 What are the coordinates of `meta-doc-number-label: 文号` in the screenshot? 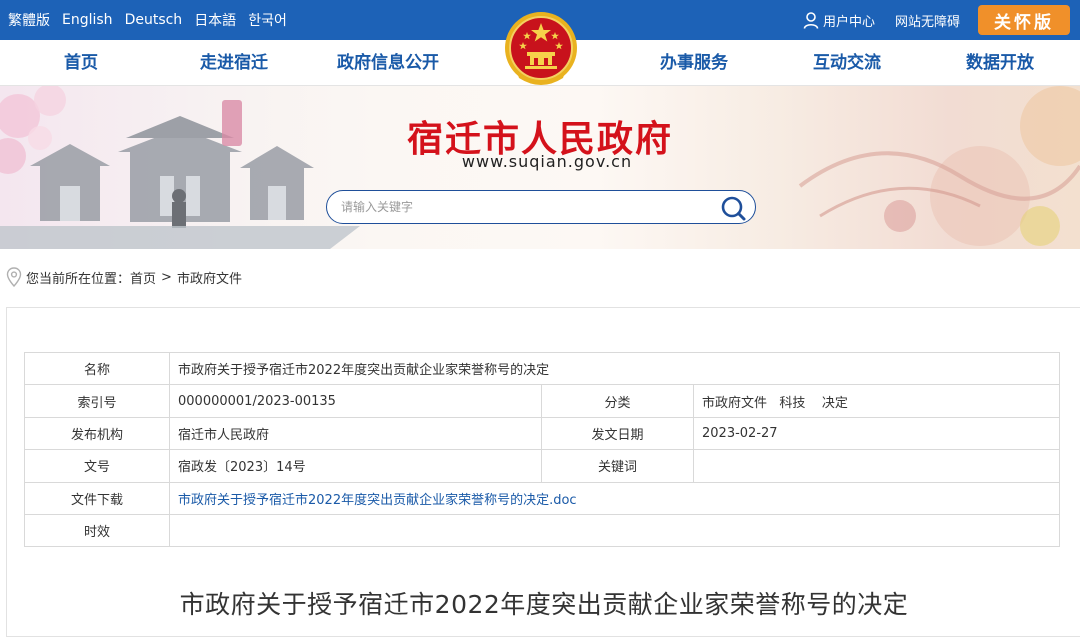 It's located at (97, 466).